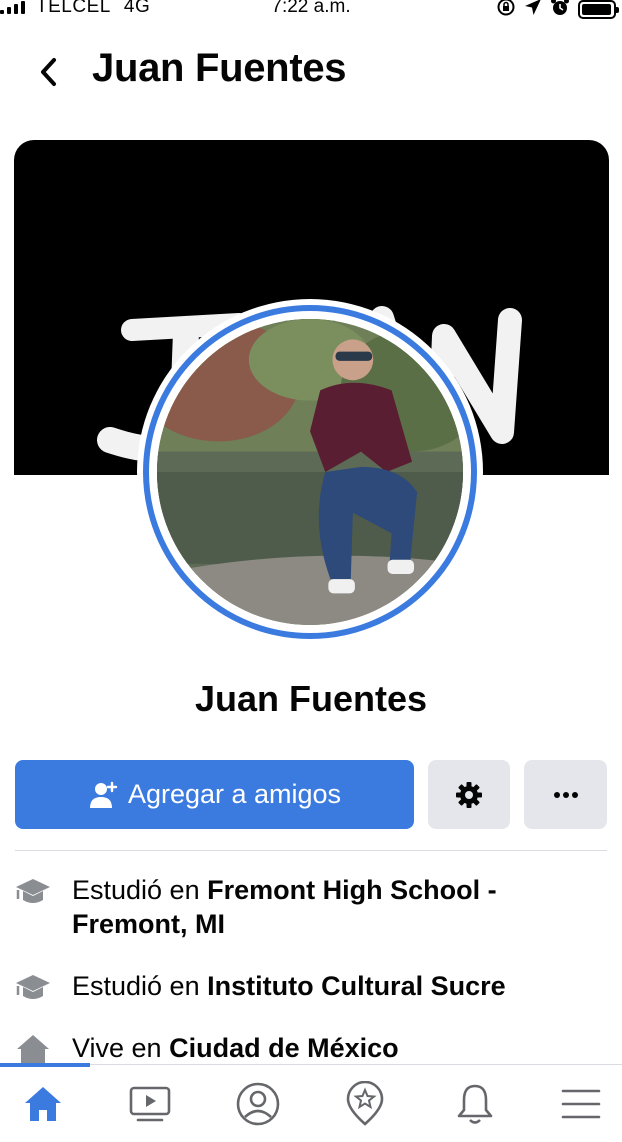 The height and width of the screenshot is (1142, 622). I want to click on nav-menu, so click(581, 1104).